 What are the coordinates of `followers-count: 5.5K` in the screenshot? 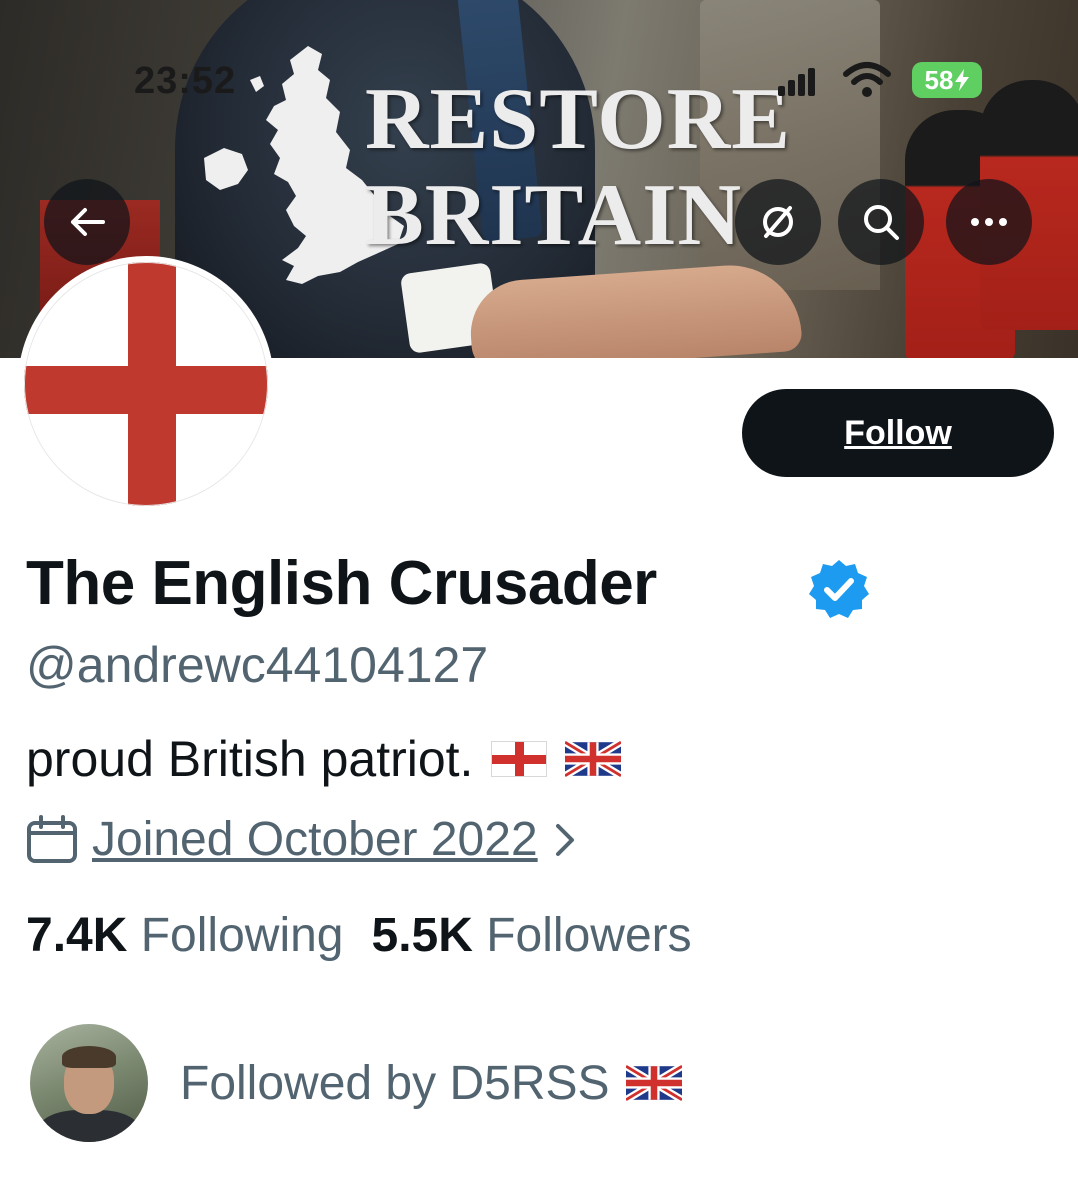 It's located at (422, 935).